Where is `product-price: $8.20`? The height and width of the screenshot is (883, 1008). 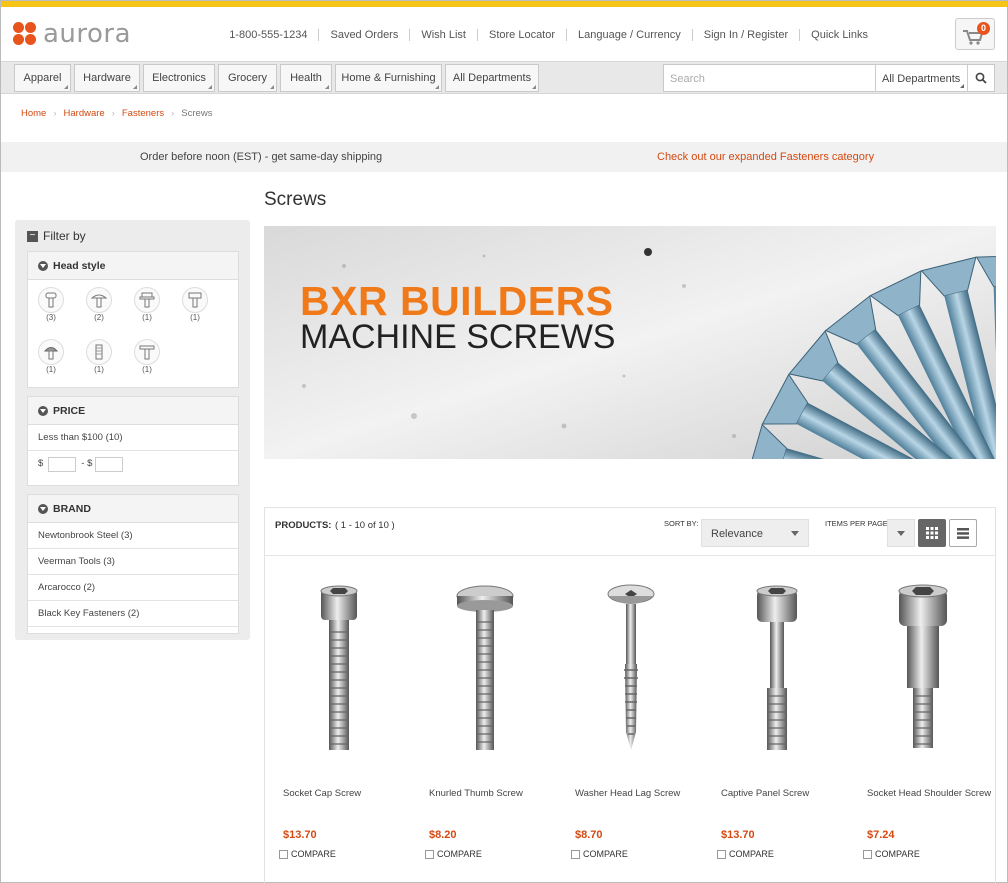
product-price: $8.20 is located at coordinates (443, 835).